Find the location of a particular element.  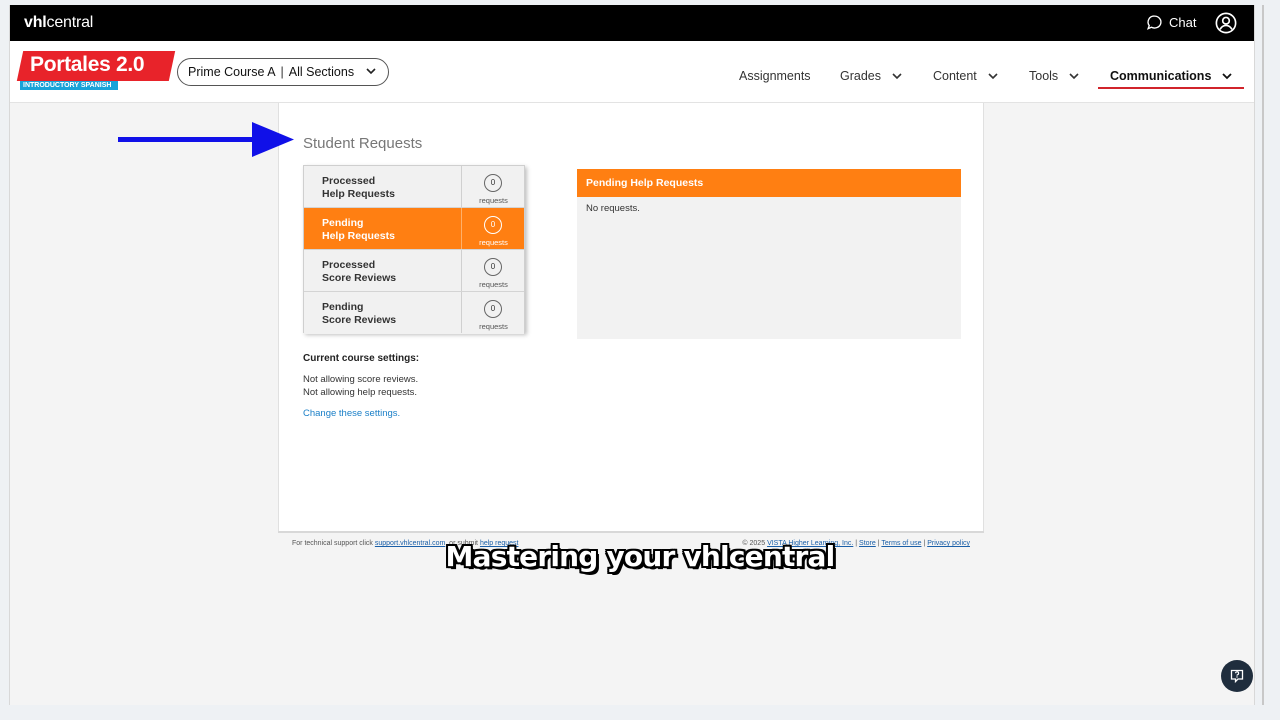

nav-content-label: Content is located at coordinates (955, 76).